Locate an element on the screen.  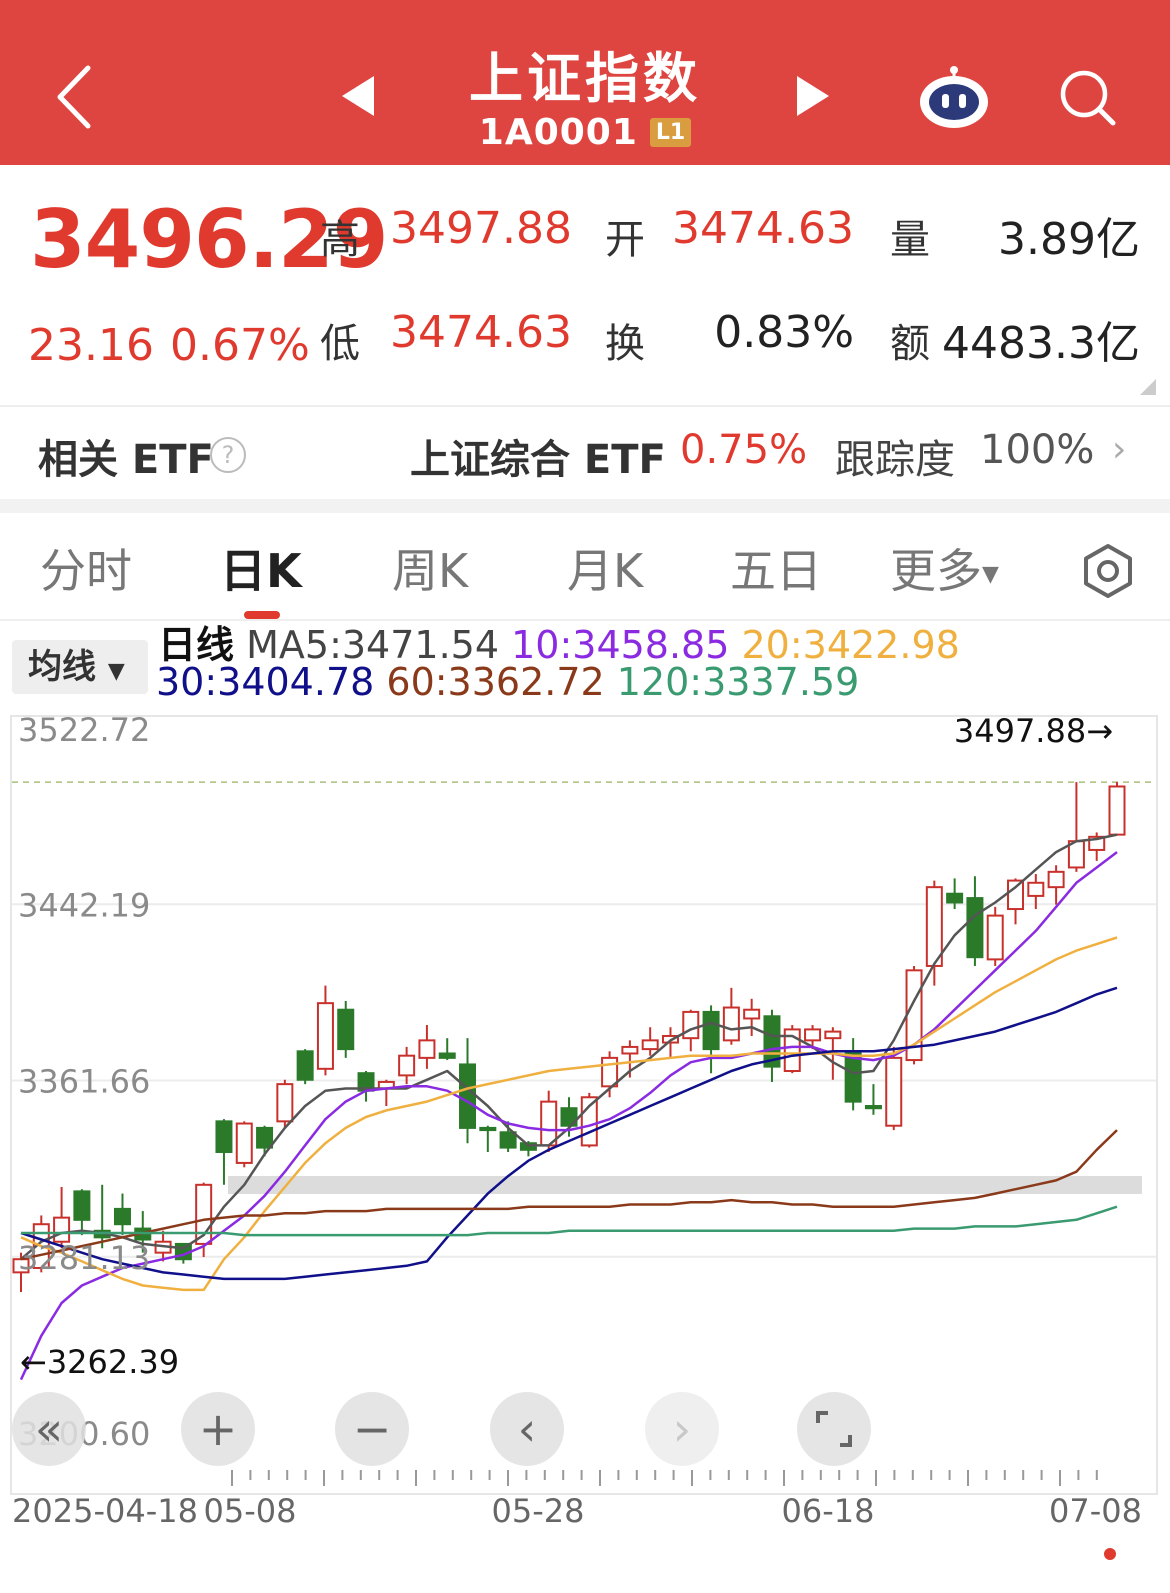
y-tick-label: 3442.19 is located at coordinates (84, 905).